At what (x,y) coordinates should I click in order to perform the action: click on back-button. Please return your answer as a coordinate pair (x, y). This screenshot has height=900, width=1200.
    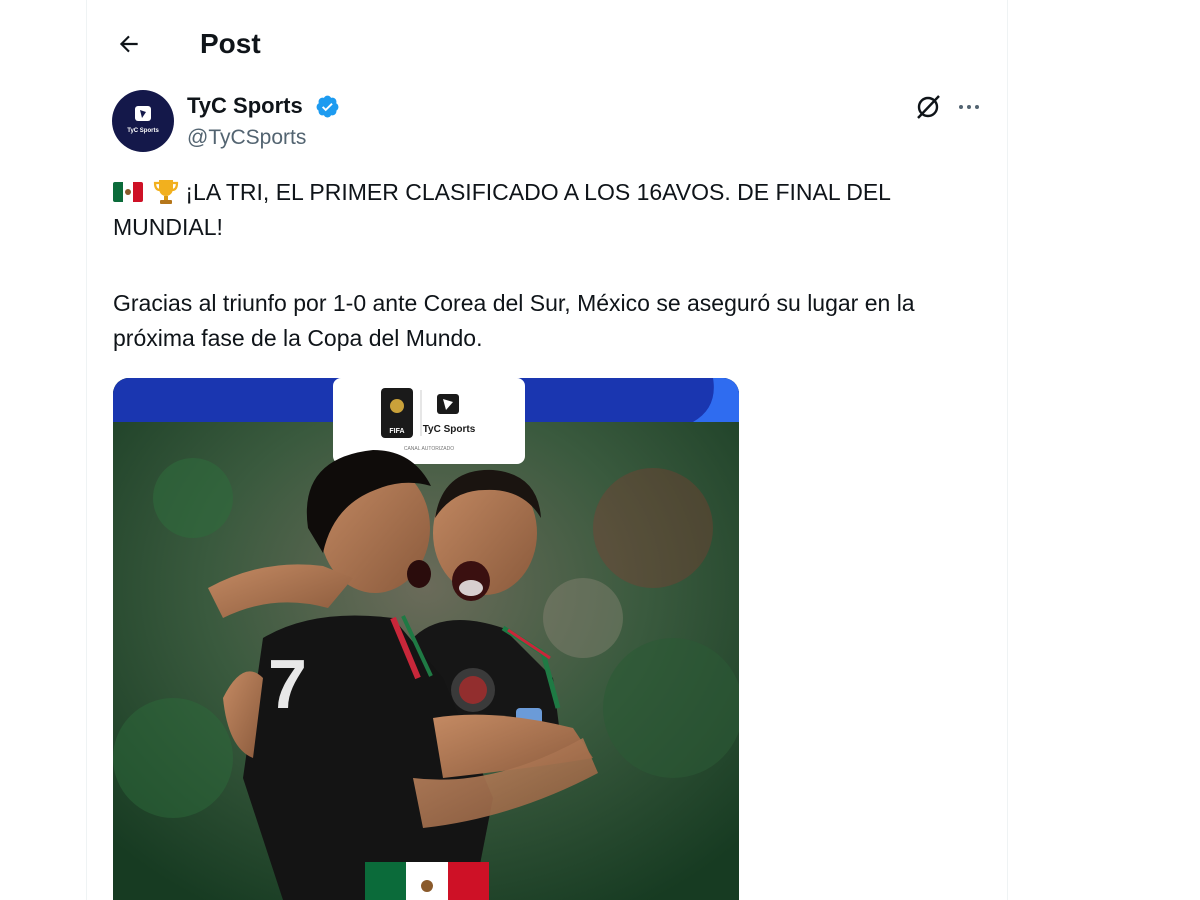
    Looking at the image, I should click on (129, 44).